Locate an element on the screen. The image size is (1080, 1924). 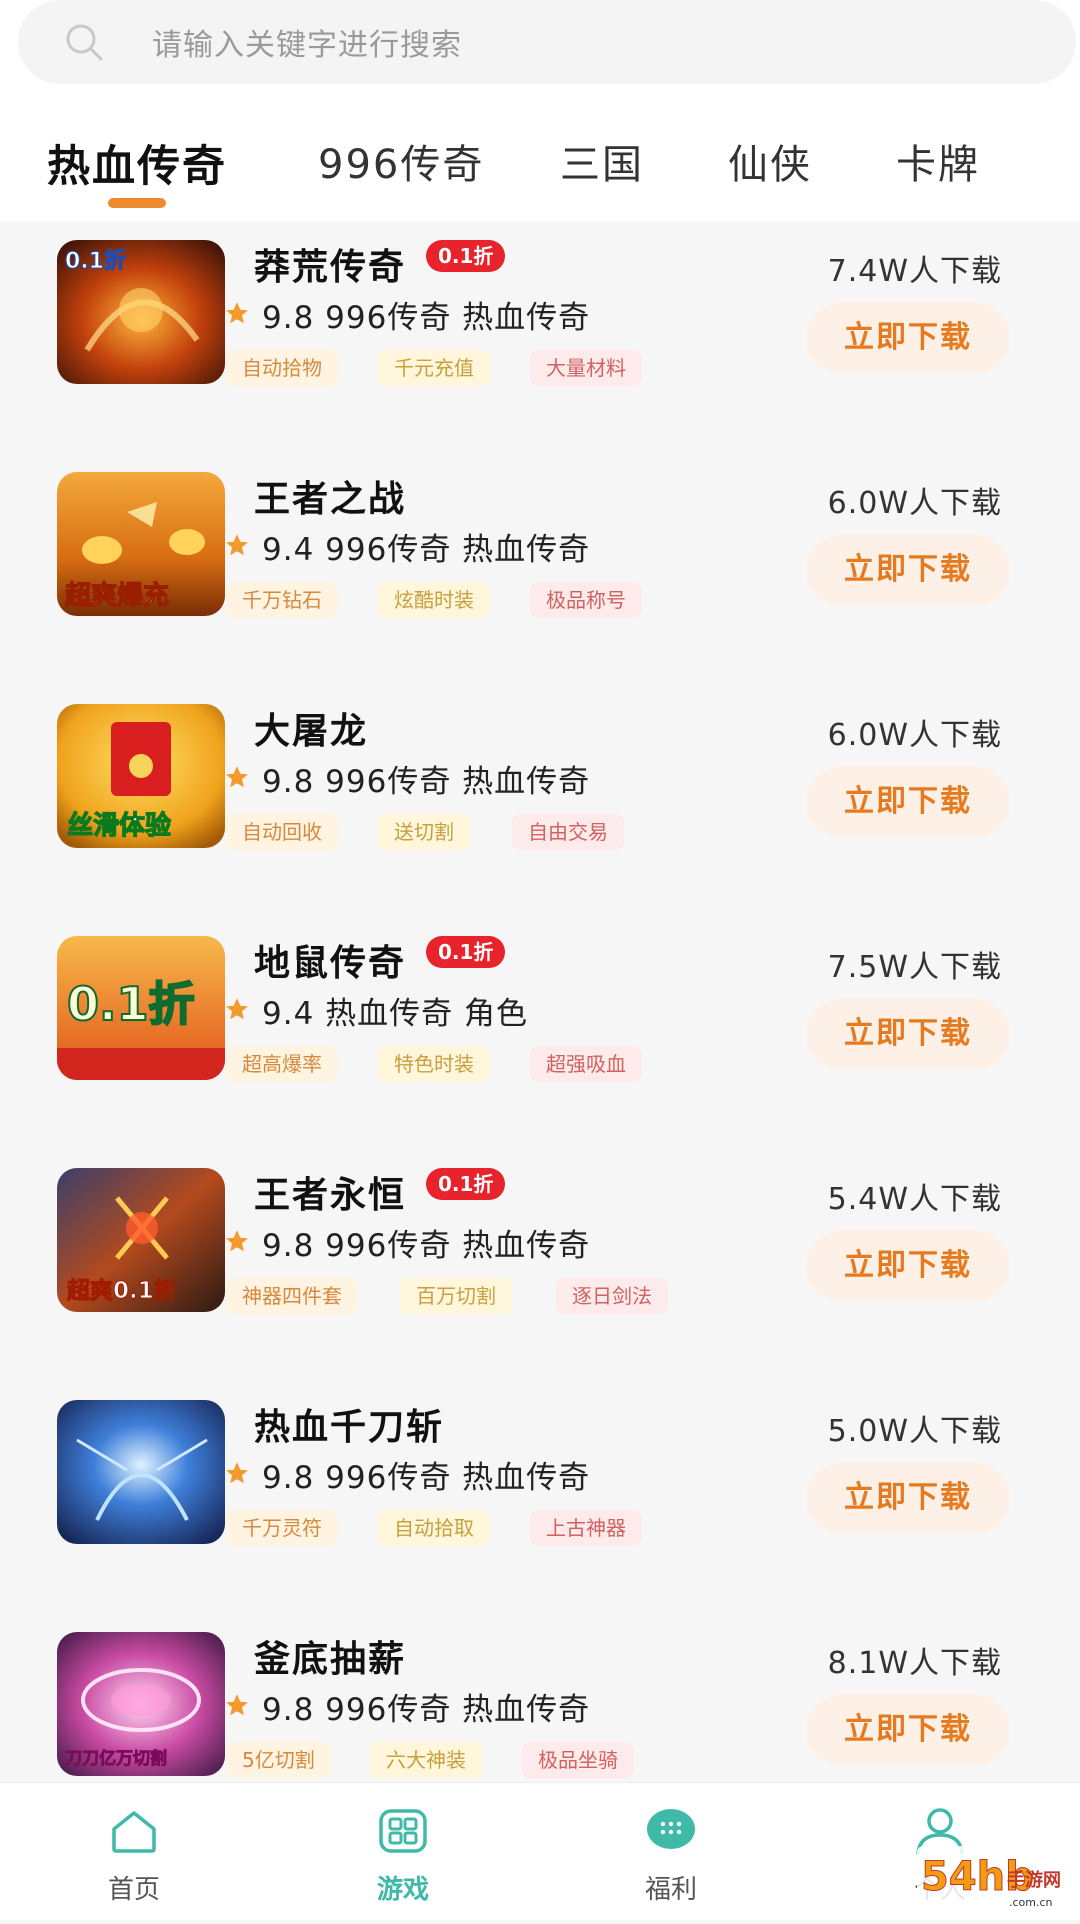
game-thumbnail: 超爽0.1折 is located at coordinates (141, 1240).